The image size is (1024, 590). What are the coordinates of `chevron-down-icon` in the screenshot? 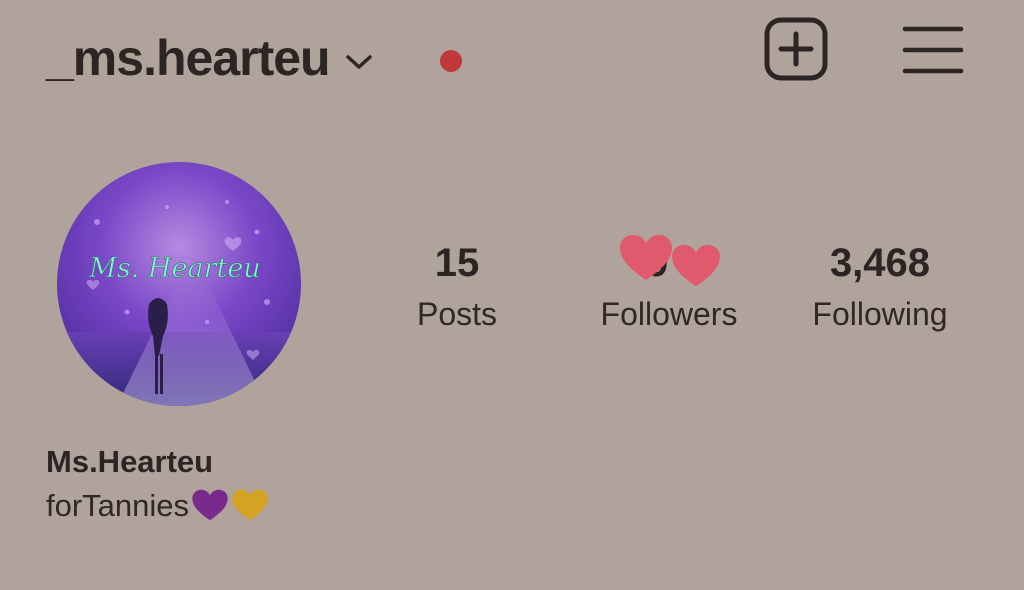 It's located at (358, 62).